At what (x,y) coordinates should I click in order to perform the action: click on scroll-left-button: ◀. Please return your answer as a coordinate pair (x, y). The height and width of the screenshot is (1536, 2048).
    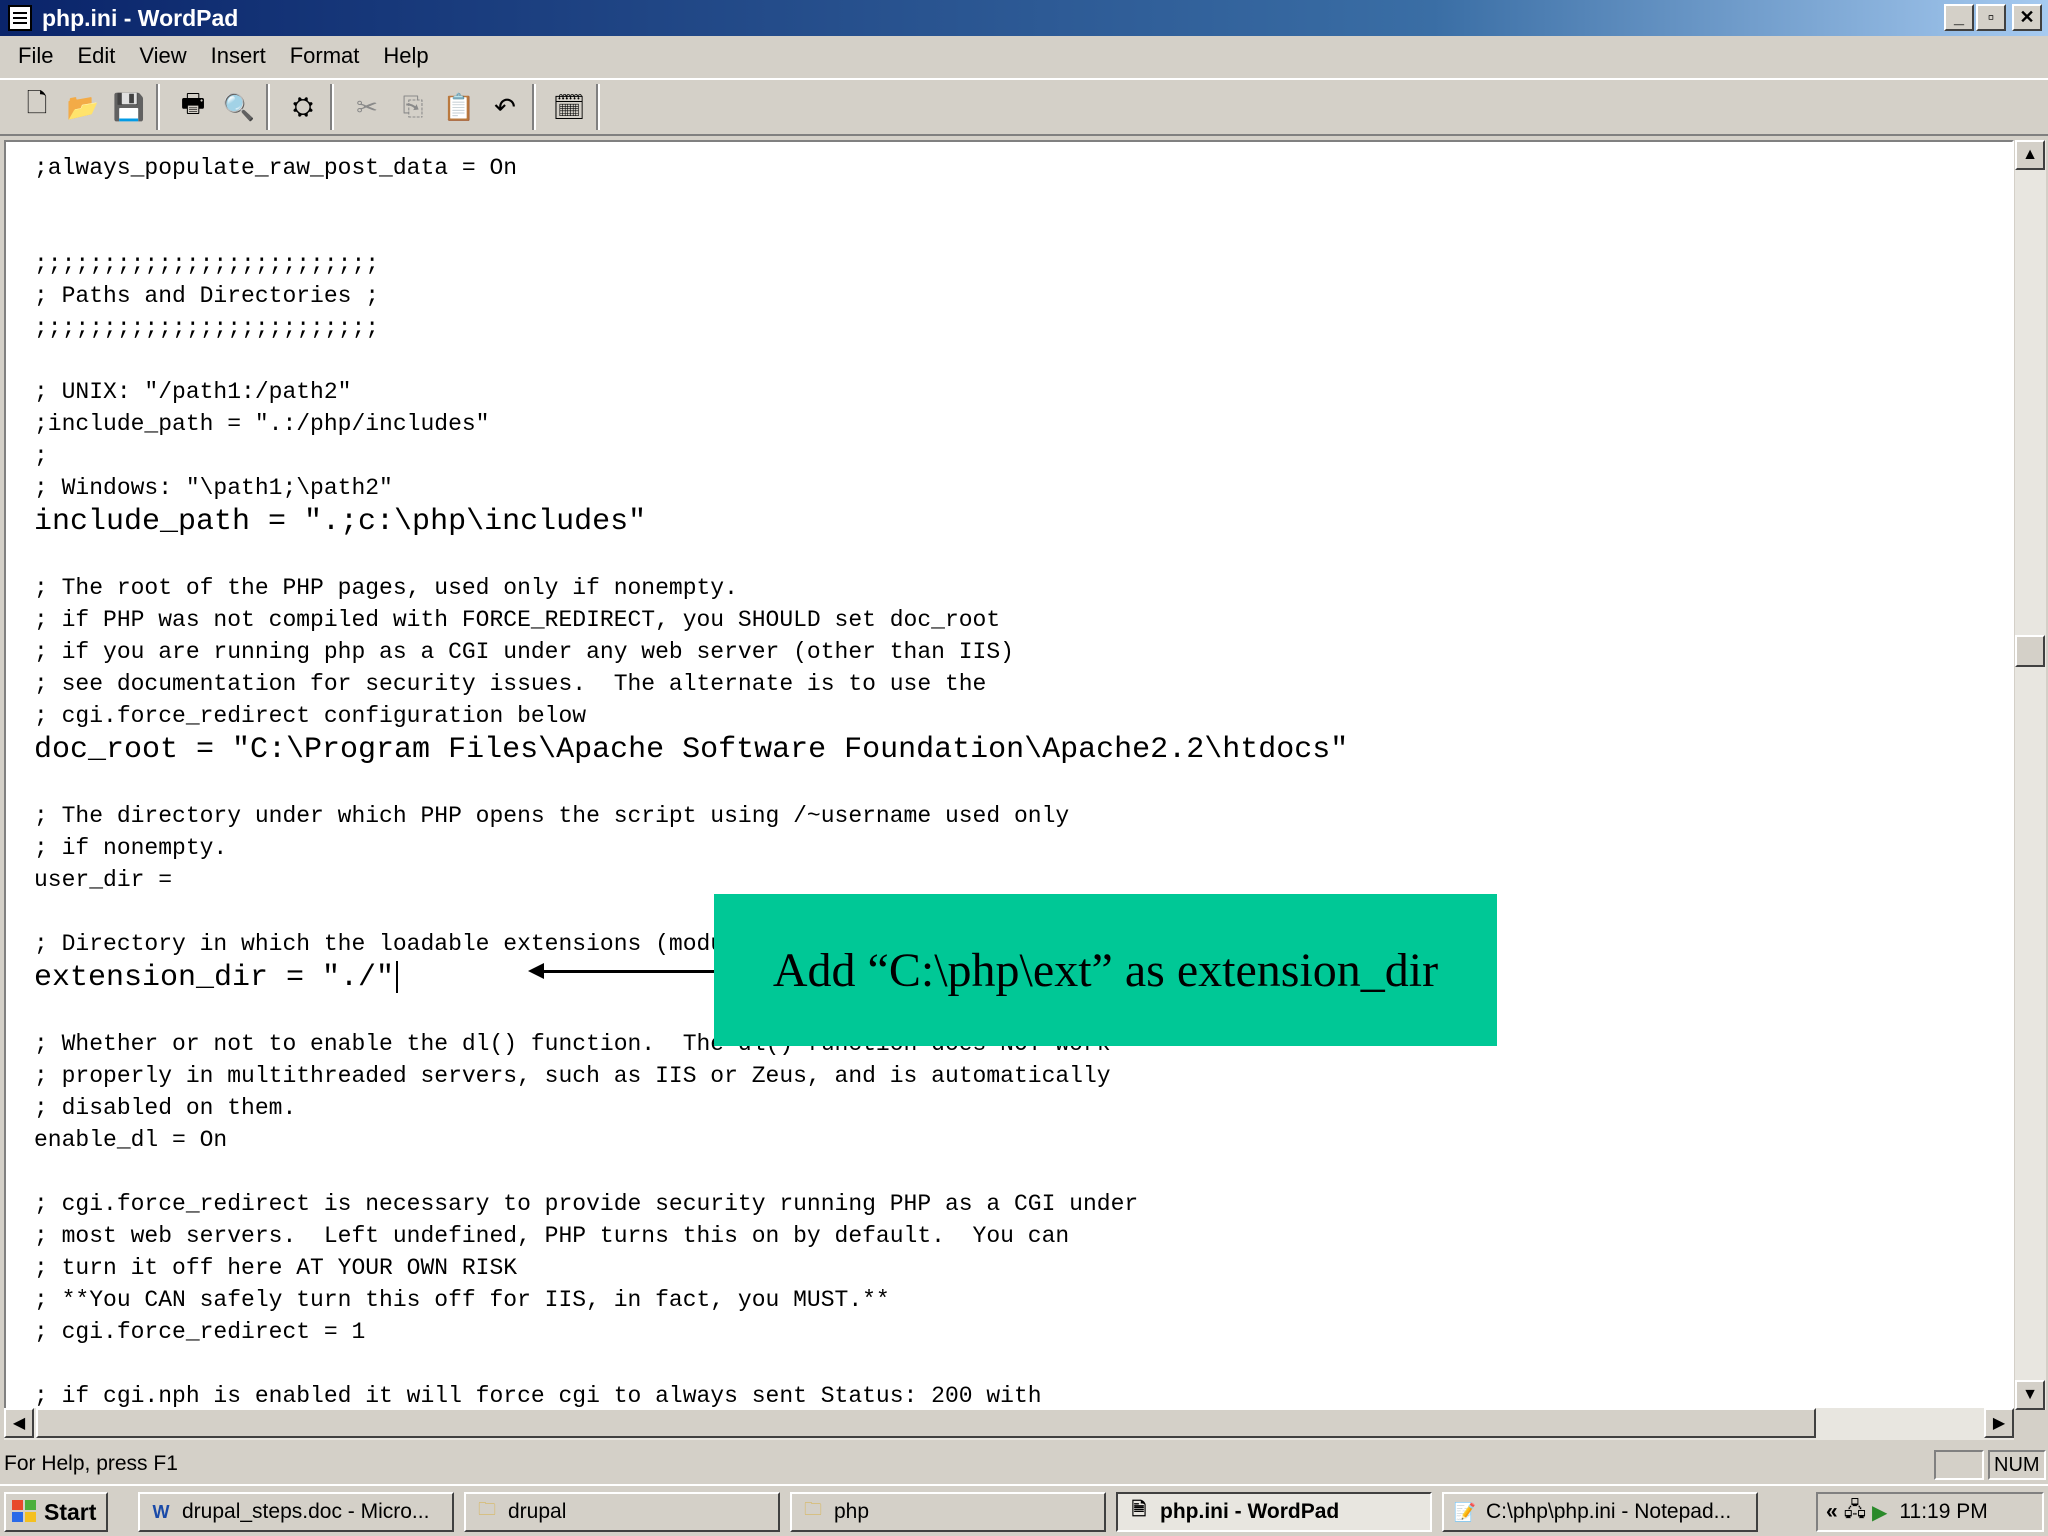
    Looking at the image, I should click on (19, 1423).